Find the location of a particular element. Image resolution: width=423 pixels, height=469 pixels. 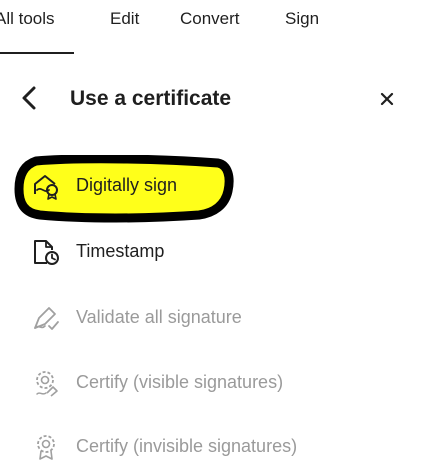

back-button is located at coordinates (30, 98).